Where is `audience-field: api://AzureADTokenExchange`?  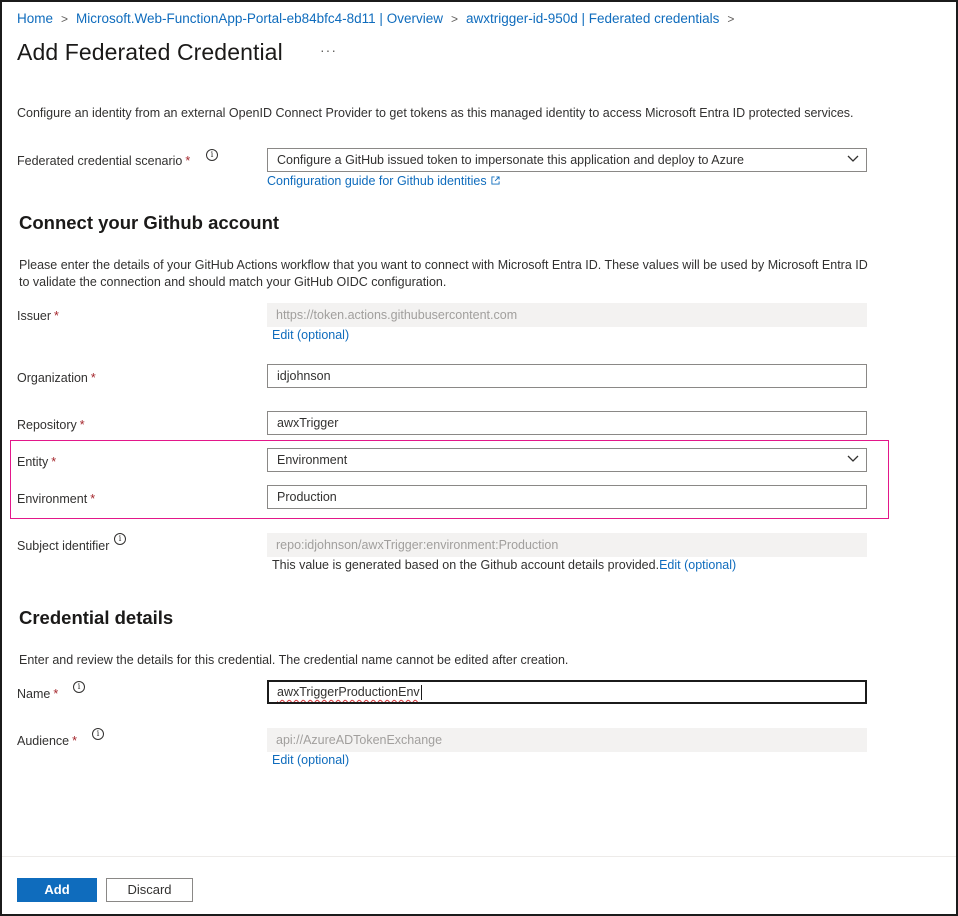
audience-field: api://AzureADTokenExchange is located at coordinates (567, 740).